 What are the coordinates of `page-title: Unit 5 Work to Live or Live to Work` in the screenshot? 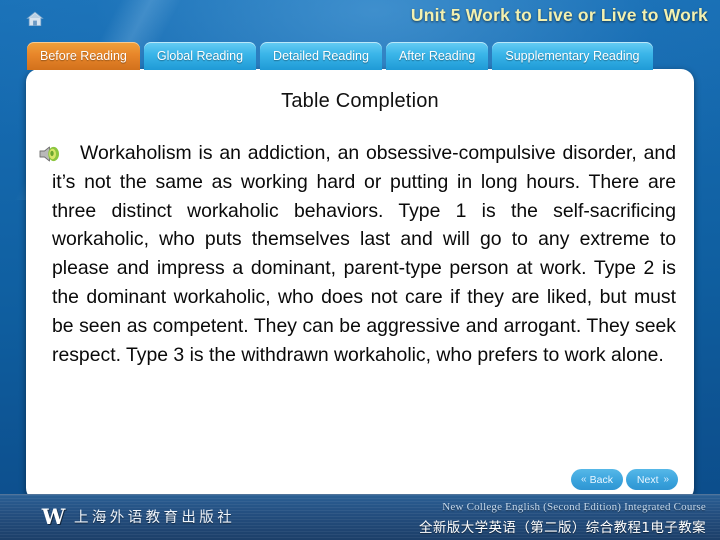 It's located at (559, 15).